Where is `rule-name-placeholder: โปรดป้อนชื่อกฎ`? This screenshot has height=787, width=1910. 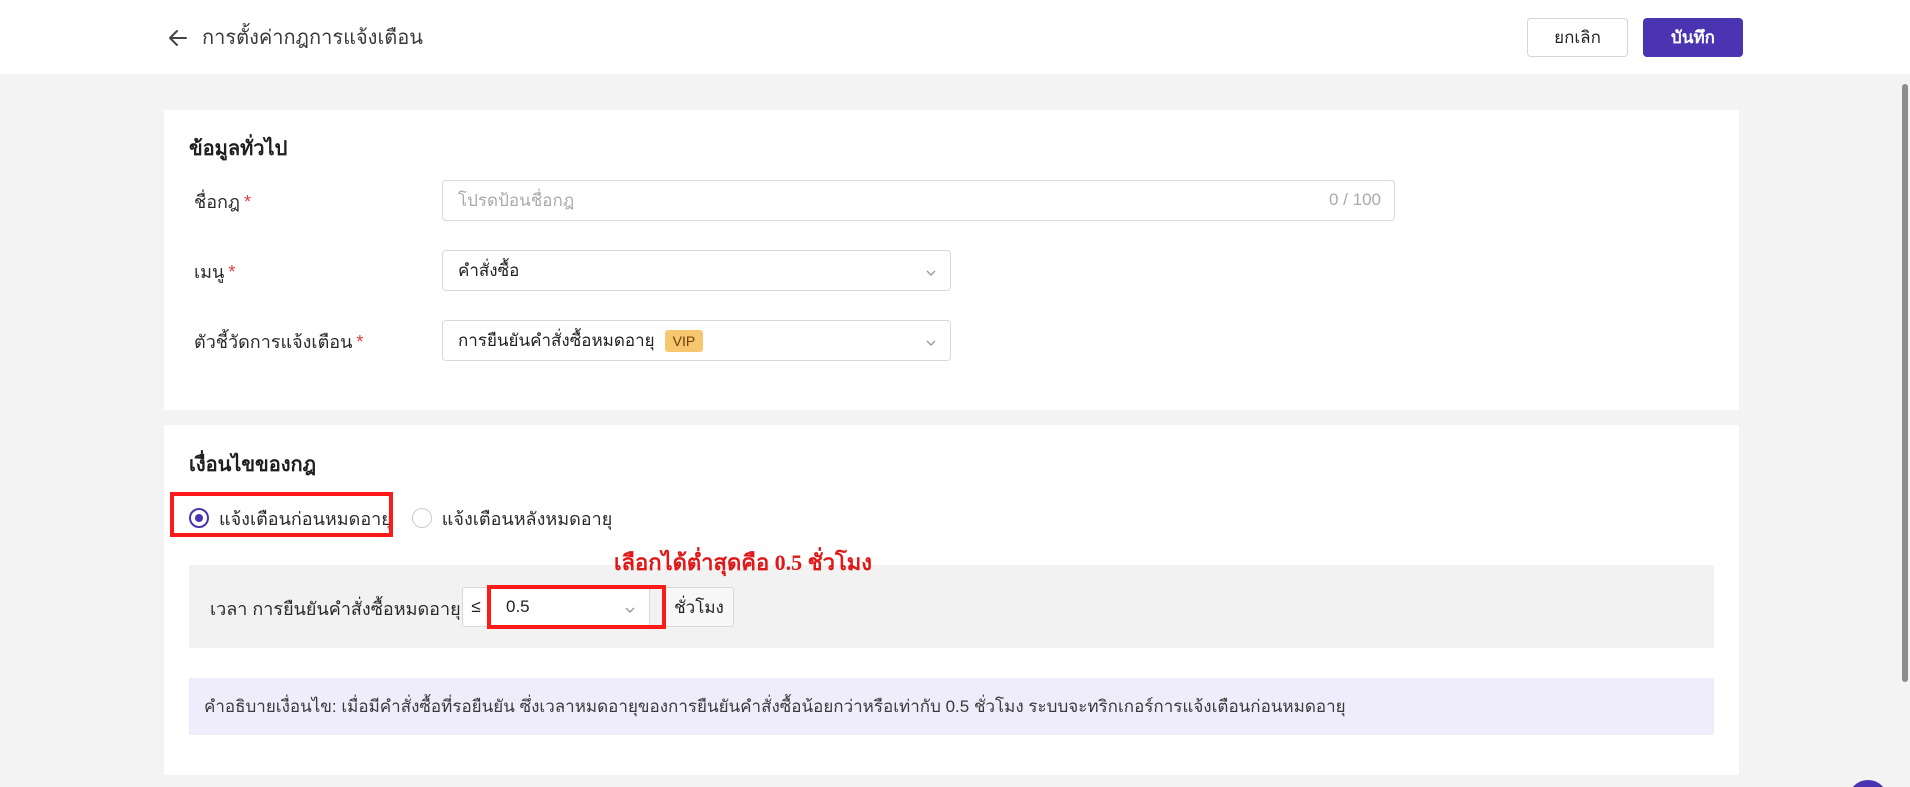 rule-name-placeholder: โปรดป้อนชื่อกฎ is located at coordinates (516, 200).